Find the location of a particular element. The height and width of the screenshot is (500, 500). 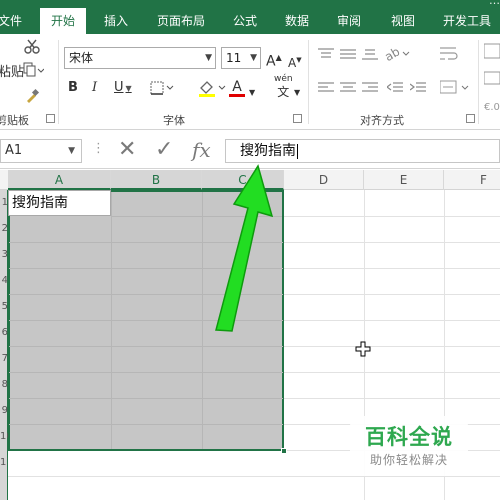

alignment-group-label: 对齐方式 is located at coordinates (382, 120).